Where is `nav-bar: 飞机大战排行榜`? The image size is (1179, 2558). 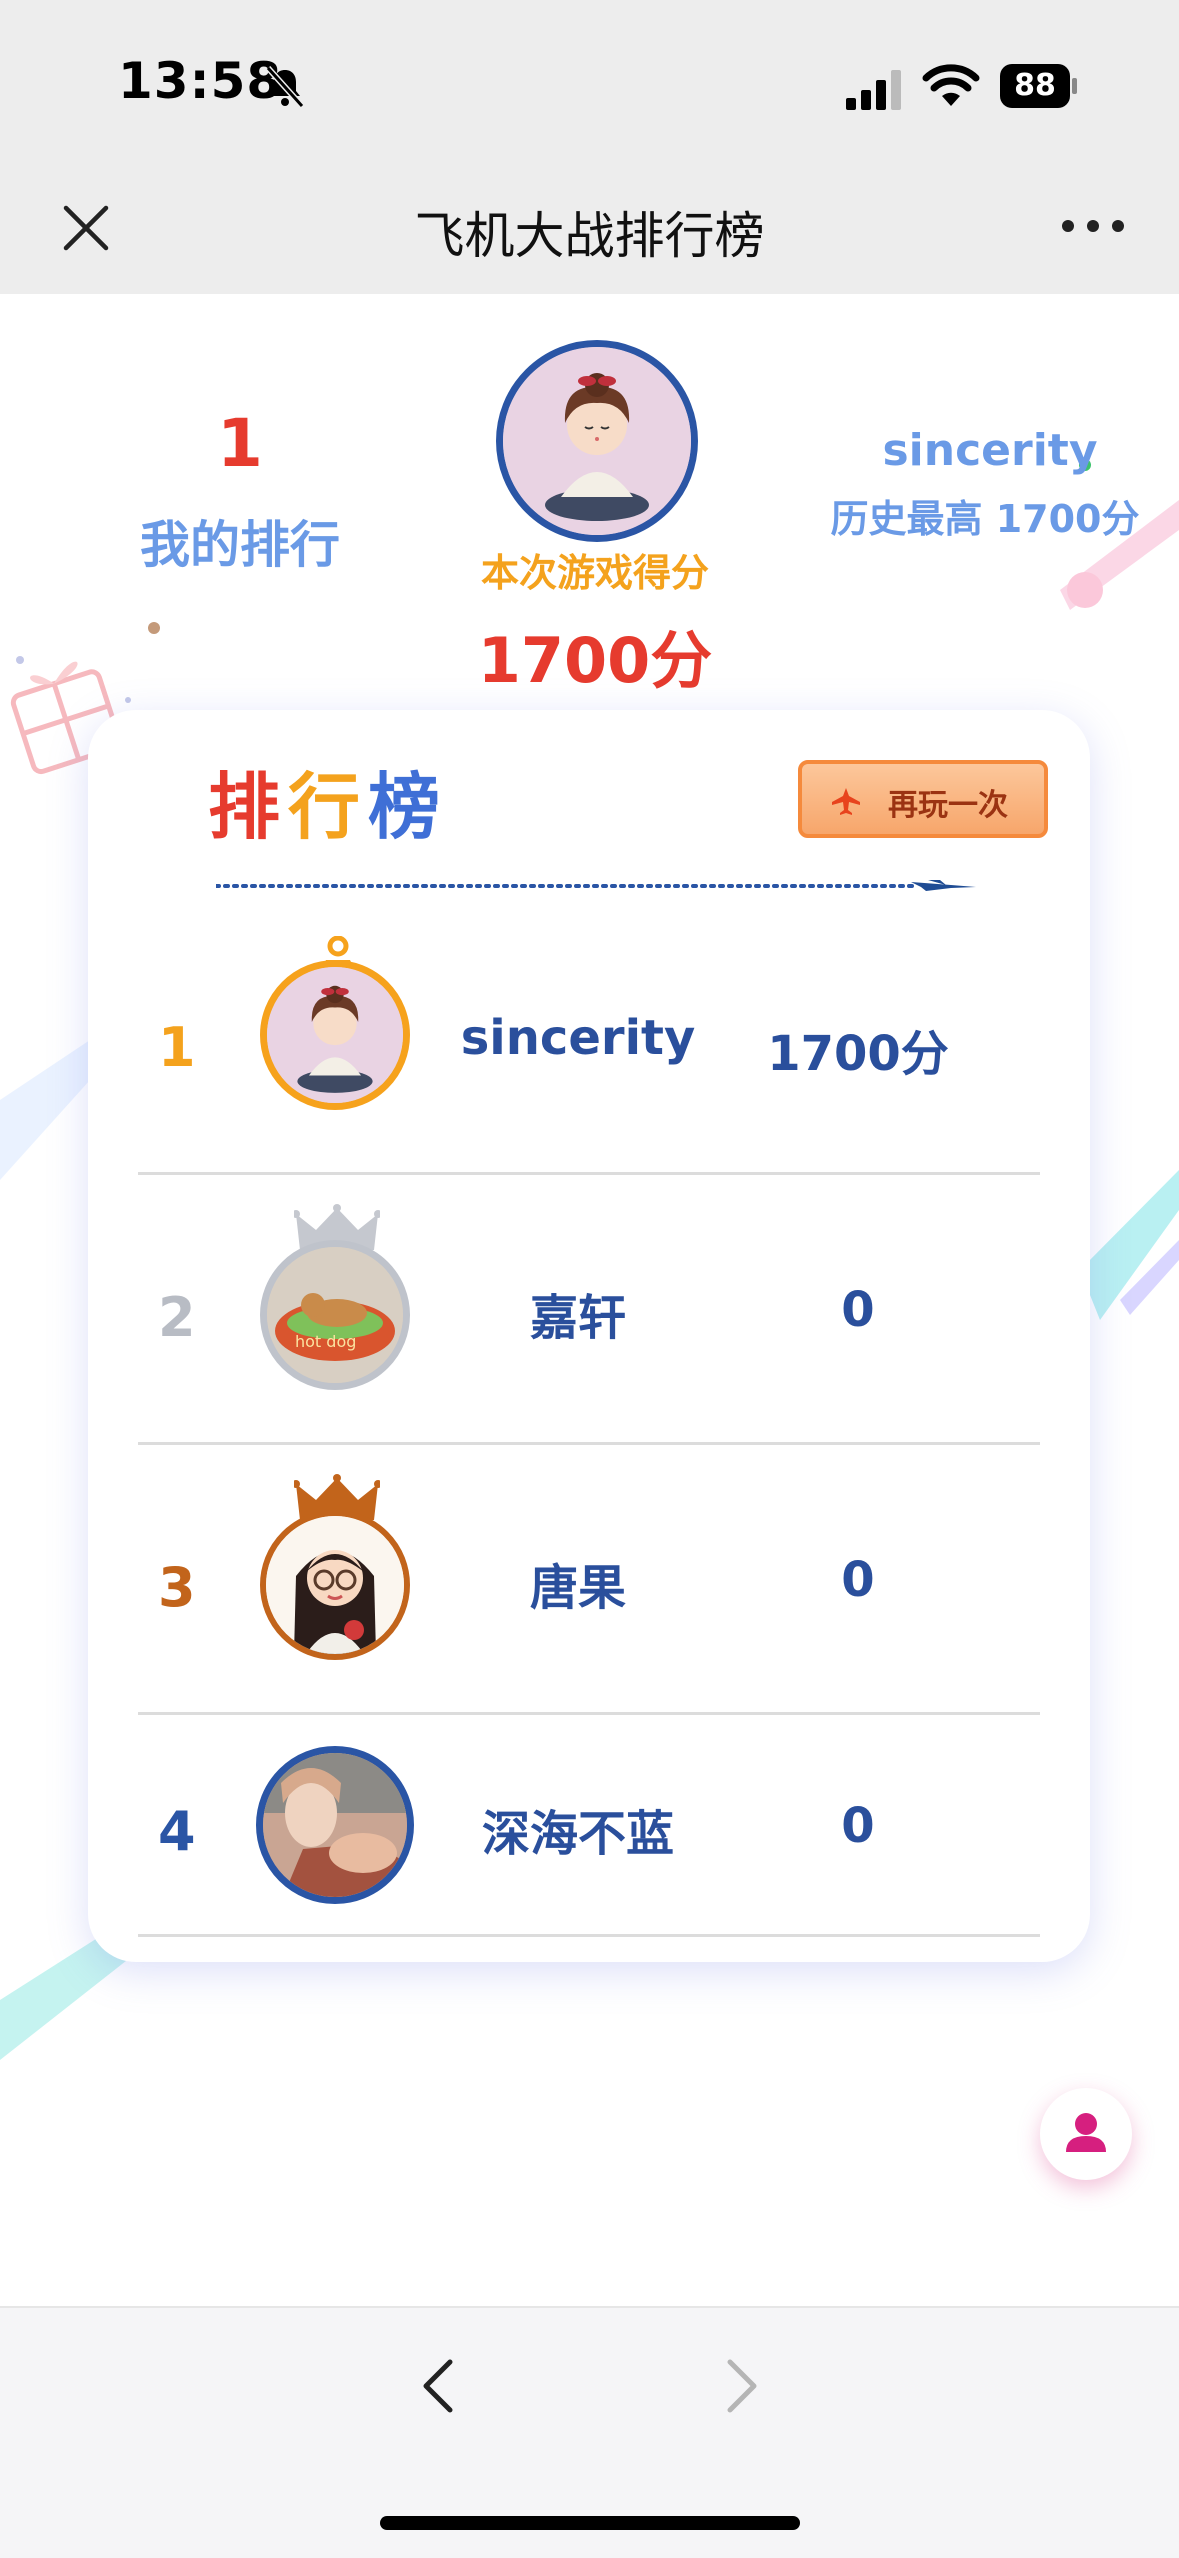 nav-bar: 飞机大战排行榜 is located at coordinates (589, 232).